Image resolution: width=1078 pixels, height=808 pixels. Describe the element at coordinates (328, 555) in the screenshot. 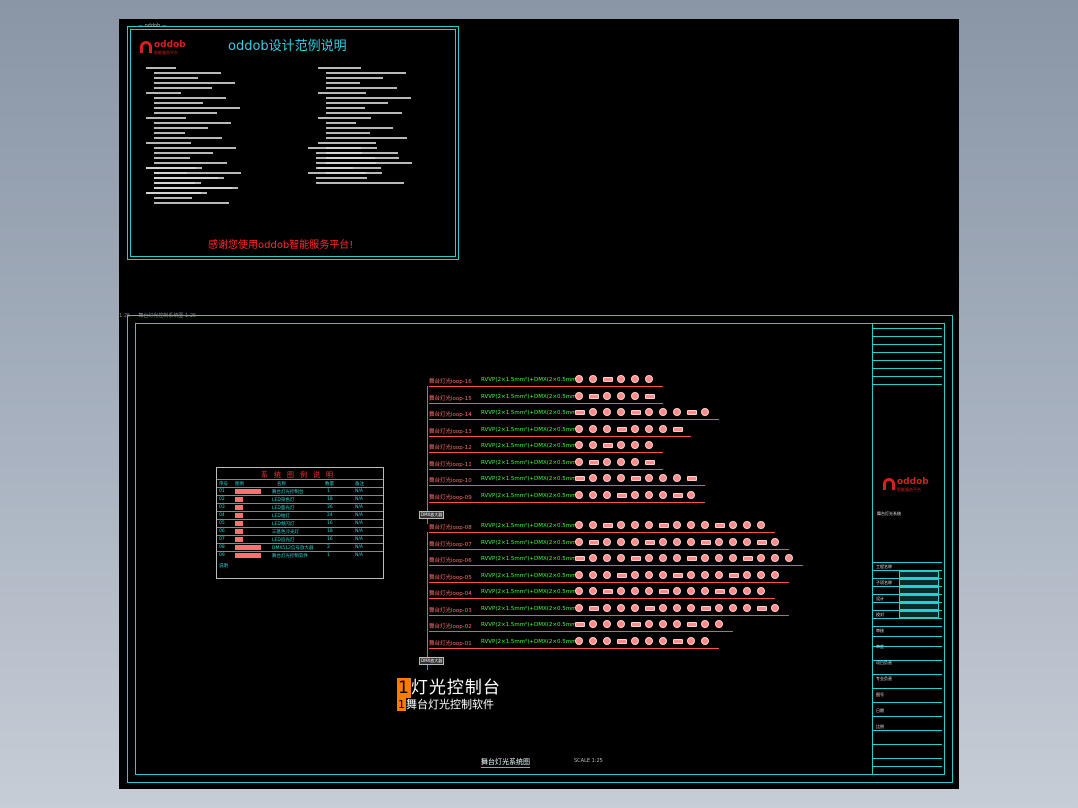

I see `legend-cell-qty: 1` at that location.